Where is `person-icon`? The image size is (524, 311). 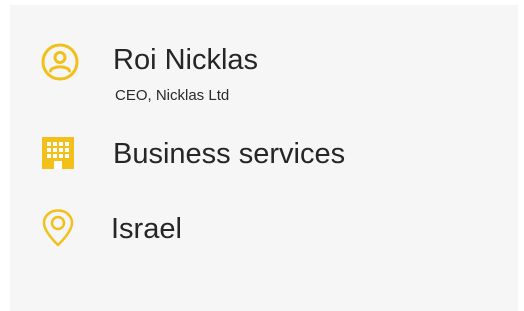
person-icon is located at coordinates (60, 62).